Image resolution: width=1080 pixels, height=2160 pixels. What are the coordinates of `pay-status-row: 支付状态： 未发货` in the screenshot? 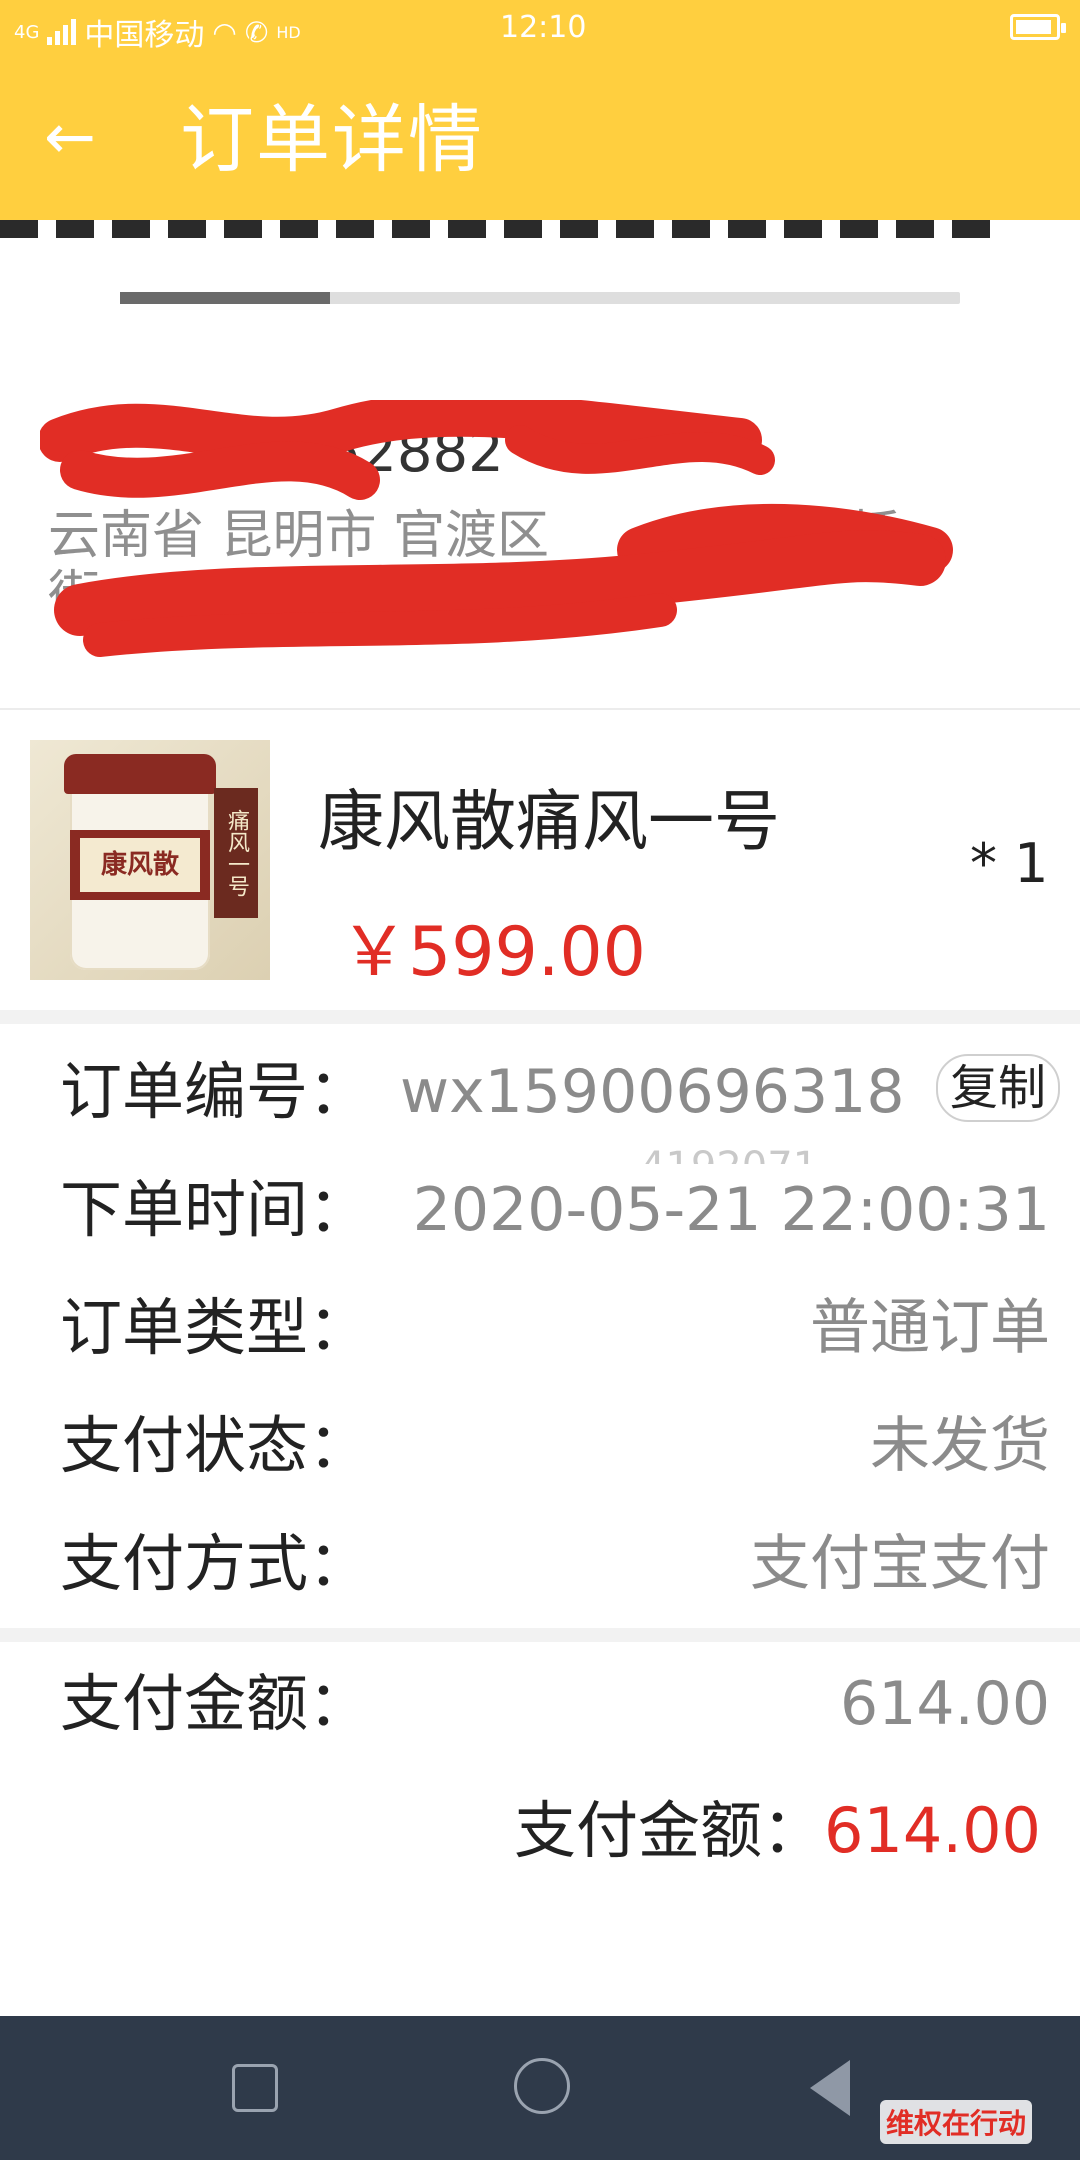 It's located at (555, 1458).